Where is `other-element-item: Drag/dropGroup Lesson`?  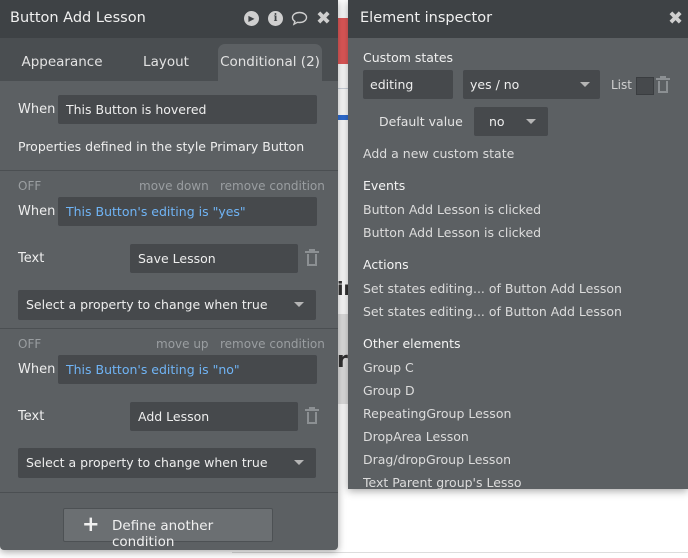
other-element-item: Drag/dropGroup Lesson is located at coordinates (437, 459).